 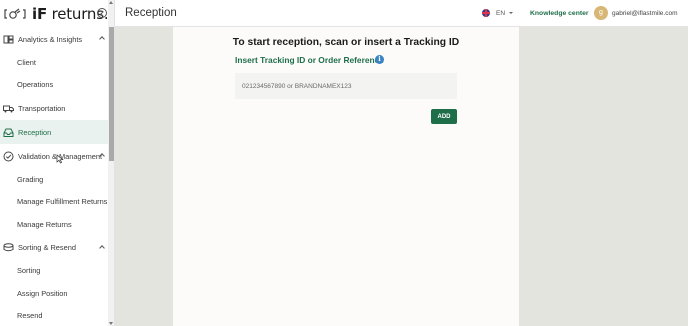 I want to click on sidebar-item-label: Manage Returns, so click(x=44, y=224).